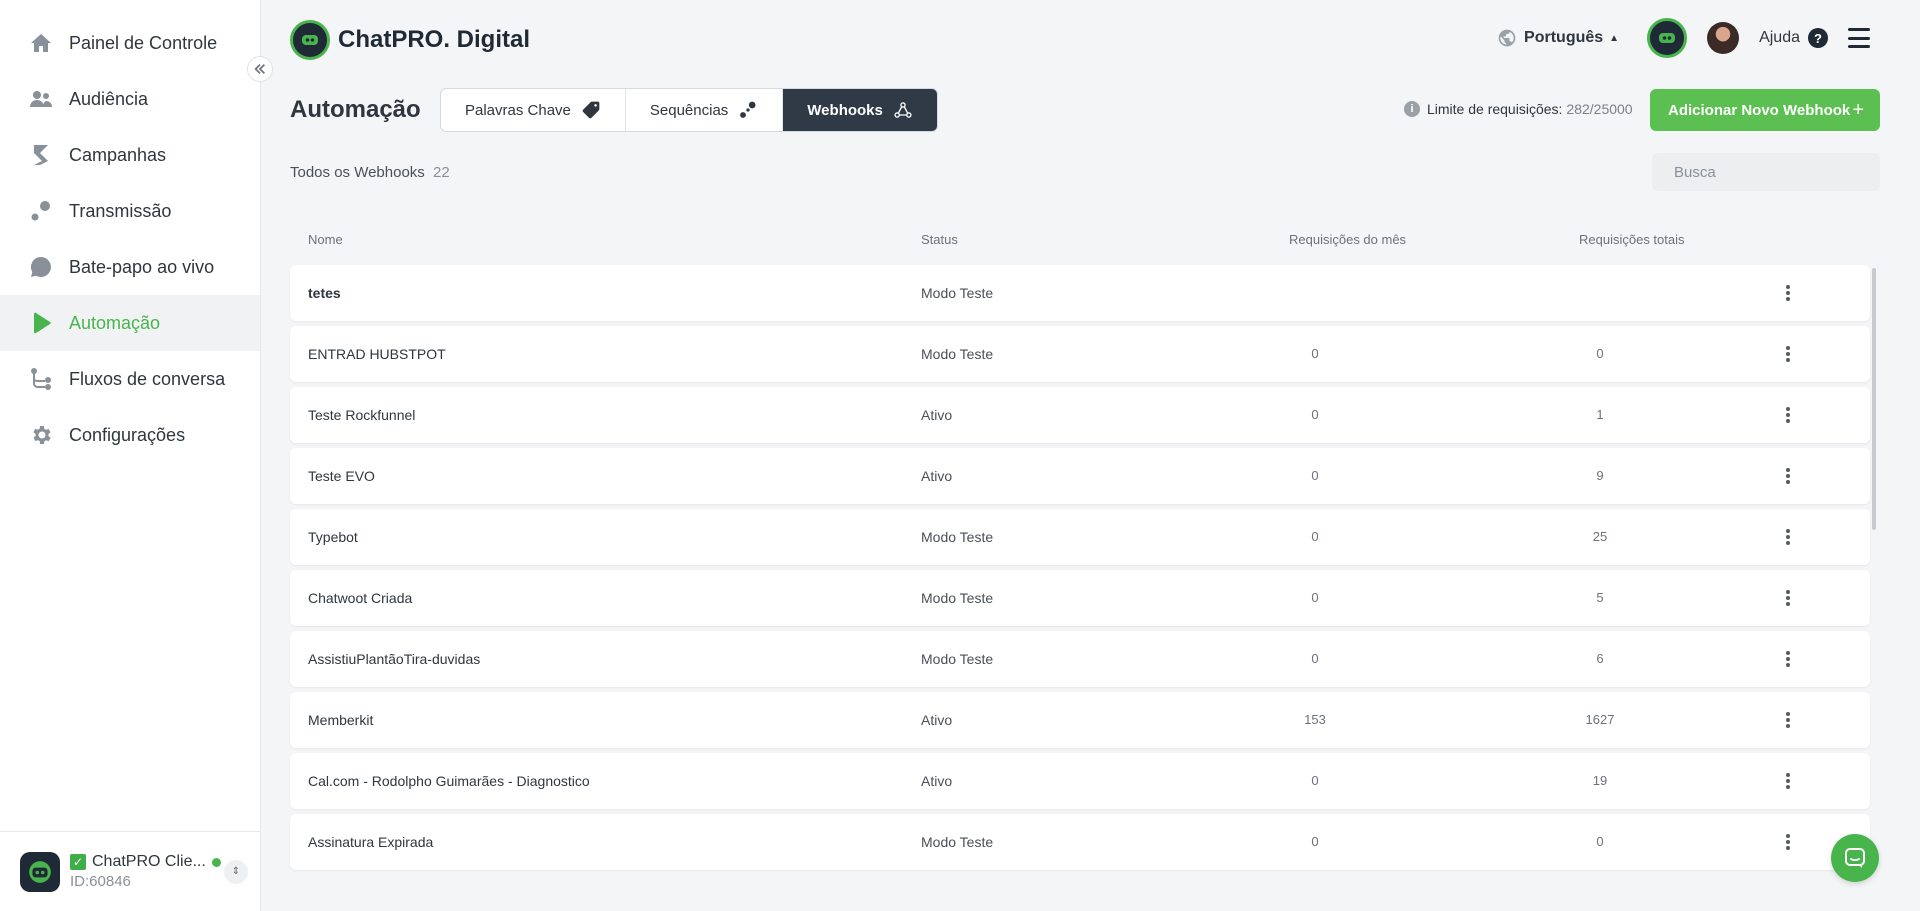 This screenshot has width=1920, height=911. Describe the element at coordinates (1600, 414) in the screenshot. I see `row-total-requests: 1` at that location.